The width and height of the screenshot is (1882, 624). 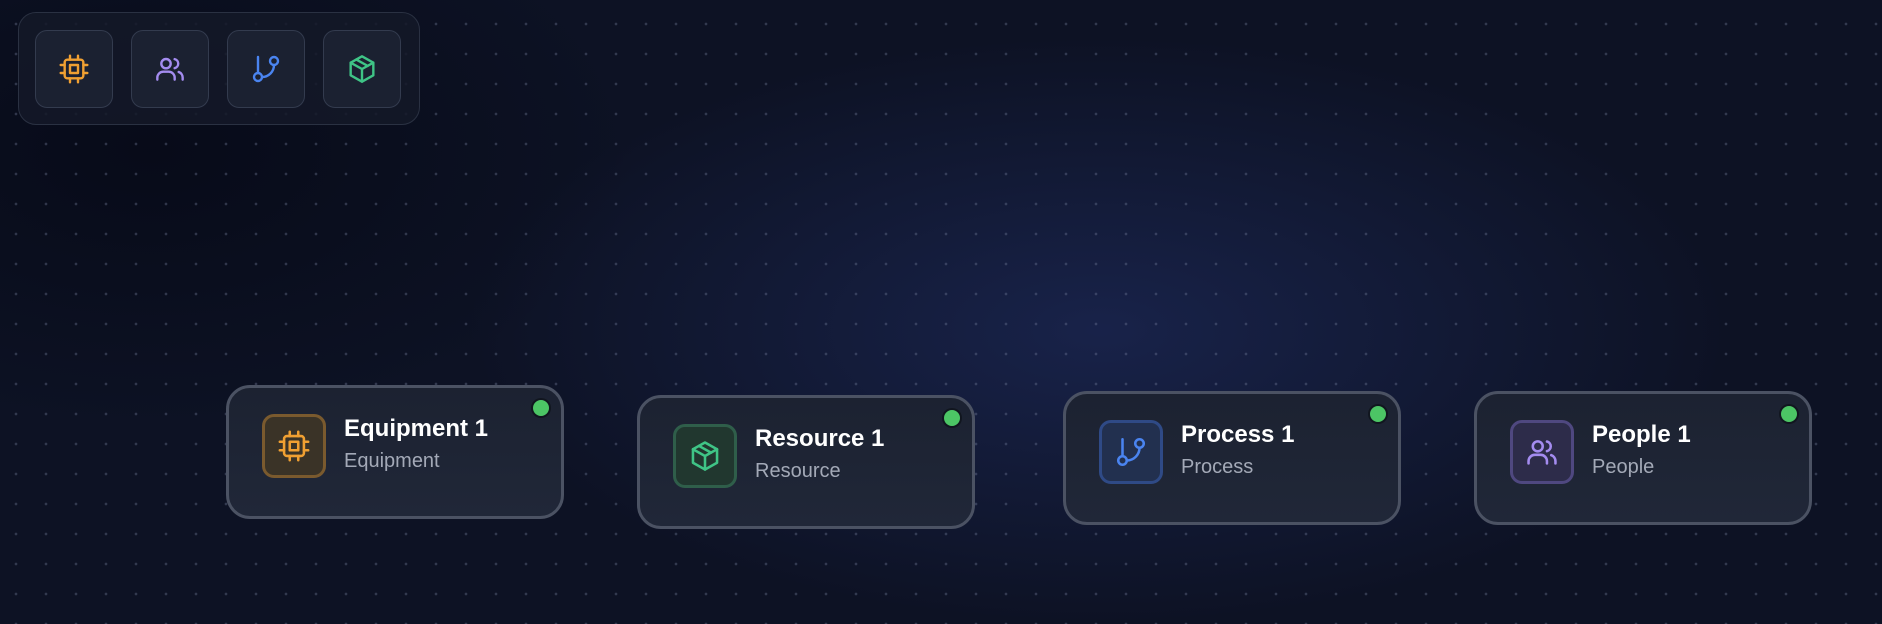 I want to click on node-resource-1: Resource 1 Resource, so click(x=806, y=462).